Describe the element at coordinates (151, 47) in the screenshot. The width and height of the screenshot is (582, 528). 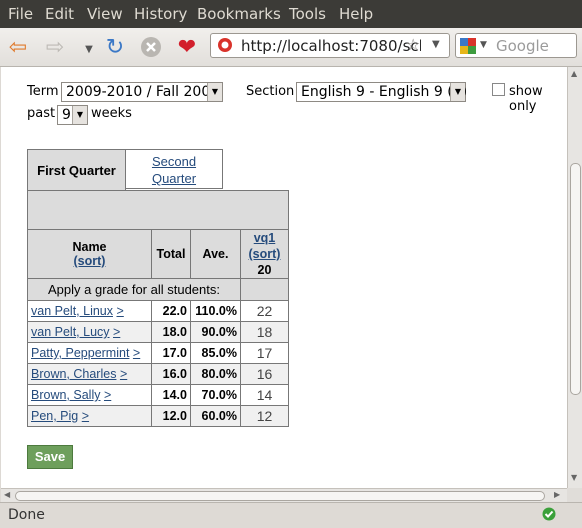
I see `stop-icon` at that location.